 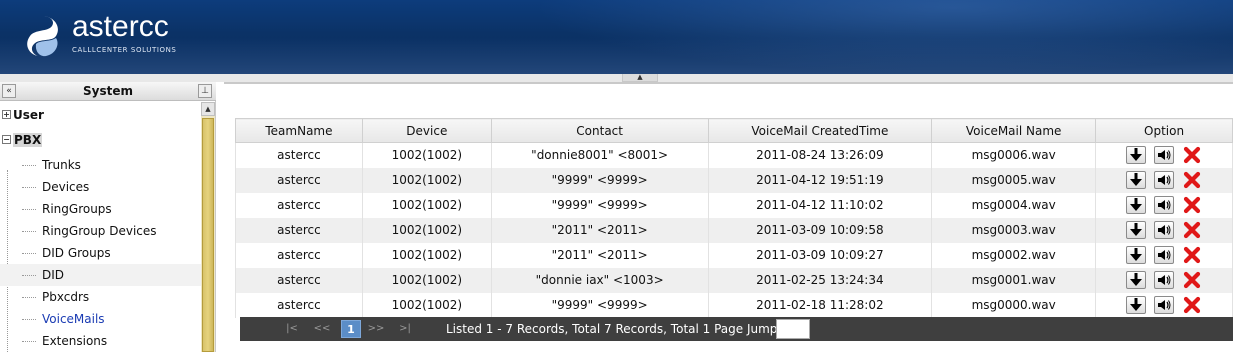 I want to click on cell-createdtime: 2011-03-09 10:09:58, so click(x=820, y=230).